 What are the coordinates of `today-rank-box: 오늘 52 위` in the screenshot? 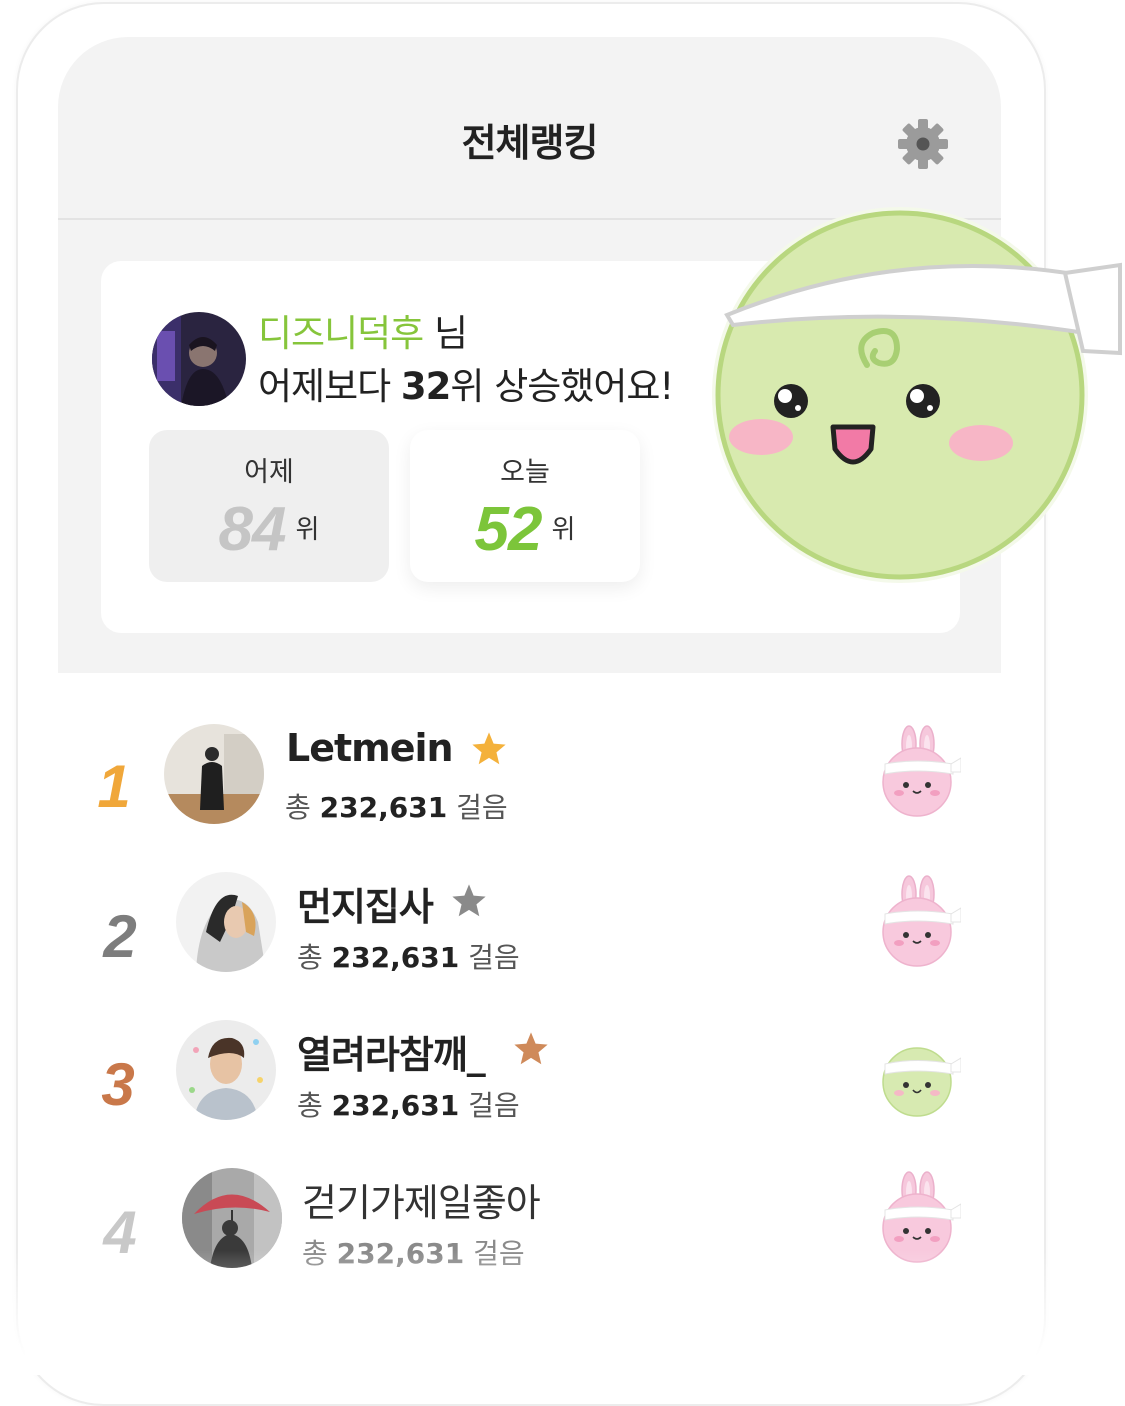 It's located at (525, 506).